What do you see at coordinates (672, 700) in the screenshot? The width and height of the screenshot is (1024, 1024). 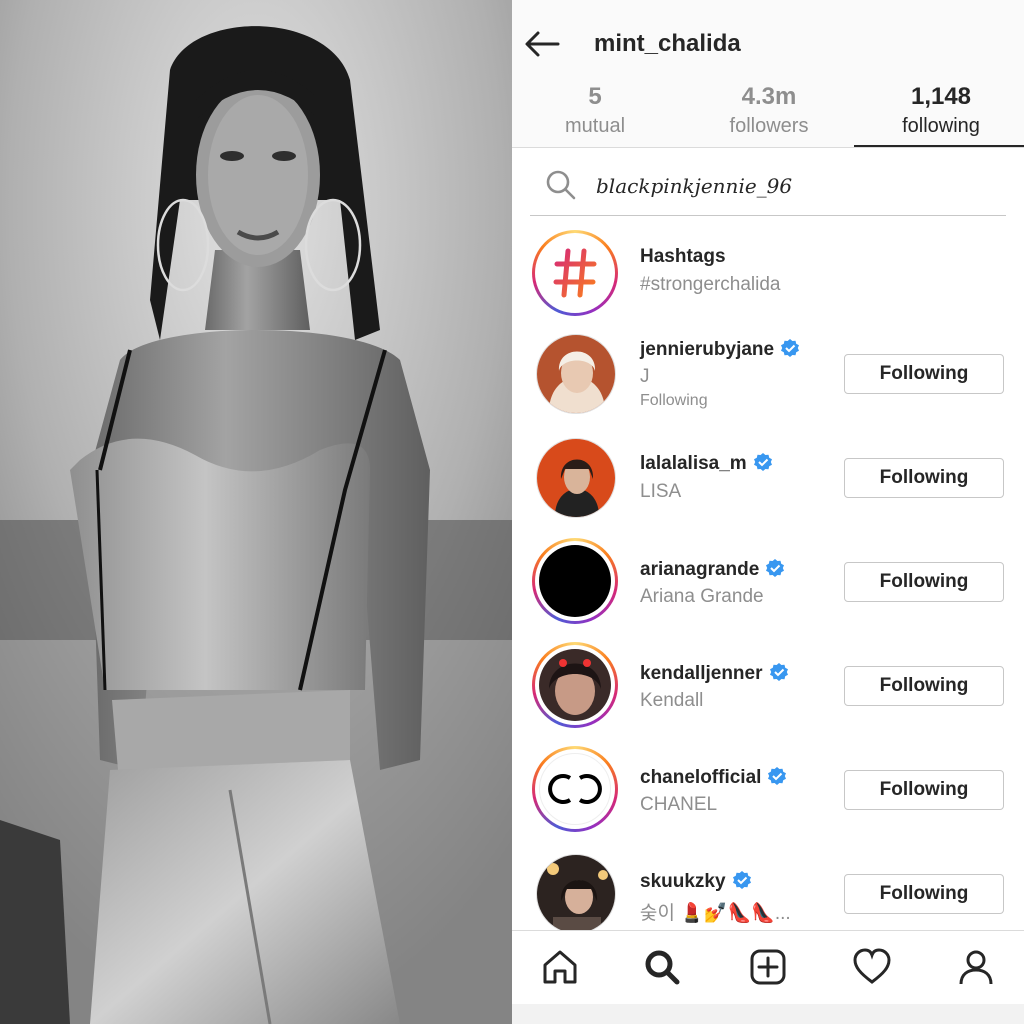 I see `account-full-name: Kendall` at bounding box center [672, 700].